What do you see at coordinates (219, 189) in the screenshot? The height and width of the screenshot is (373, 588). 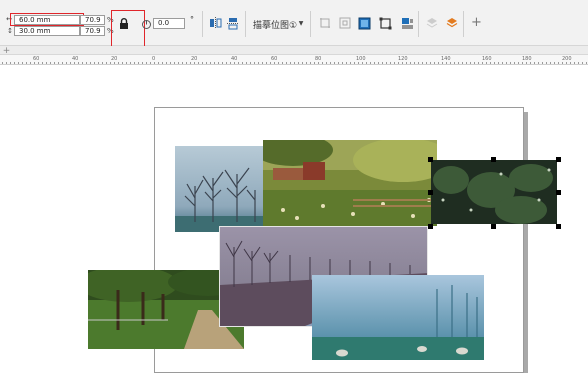 I see `photo-foggy-trees` at bounding box center [219, 189].